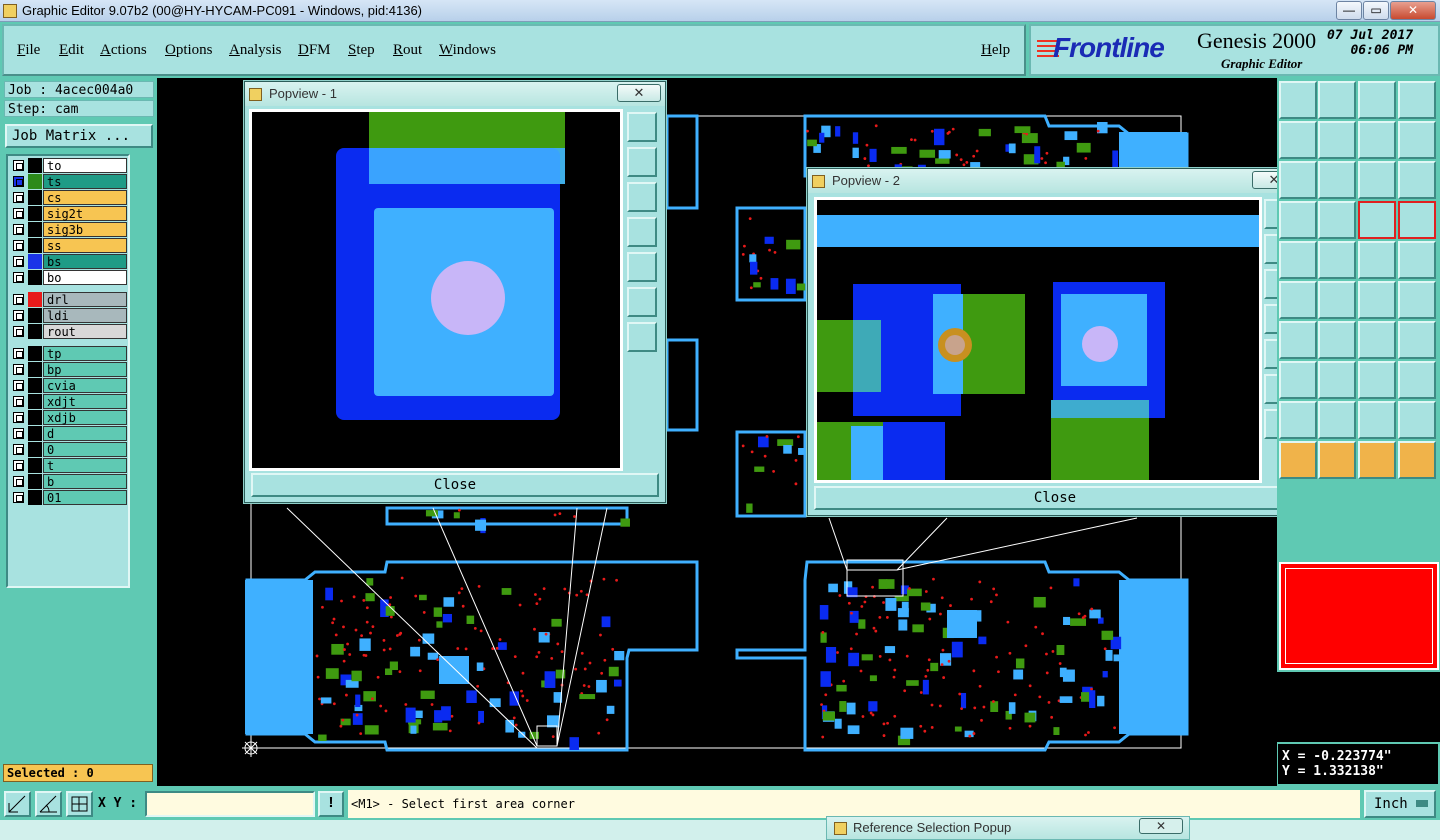  Describe the element at coordinates (642, 127) in the screenshot. I see `pv1-zoom-fit-icon` at that location.